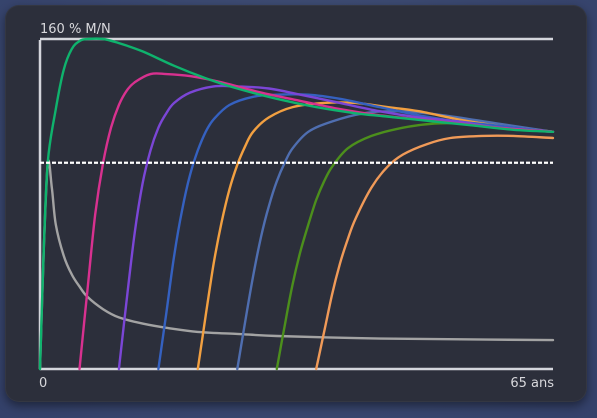  What do you see at coordinates (532, 383) in the screenshot?
I see `x-axis-end-label: 65 ans` at bounding box center [532, 383].